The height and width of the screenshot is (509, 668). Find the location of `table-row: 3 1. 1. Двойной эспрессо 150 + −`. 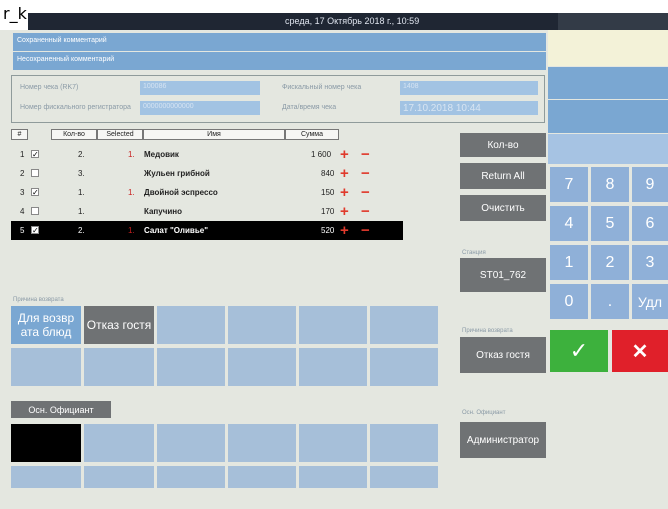

table-row: 3 1. 1. Двойной эспрессо 150 + − is located at coordinates (207, 192).